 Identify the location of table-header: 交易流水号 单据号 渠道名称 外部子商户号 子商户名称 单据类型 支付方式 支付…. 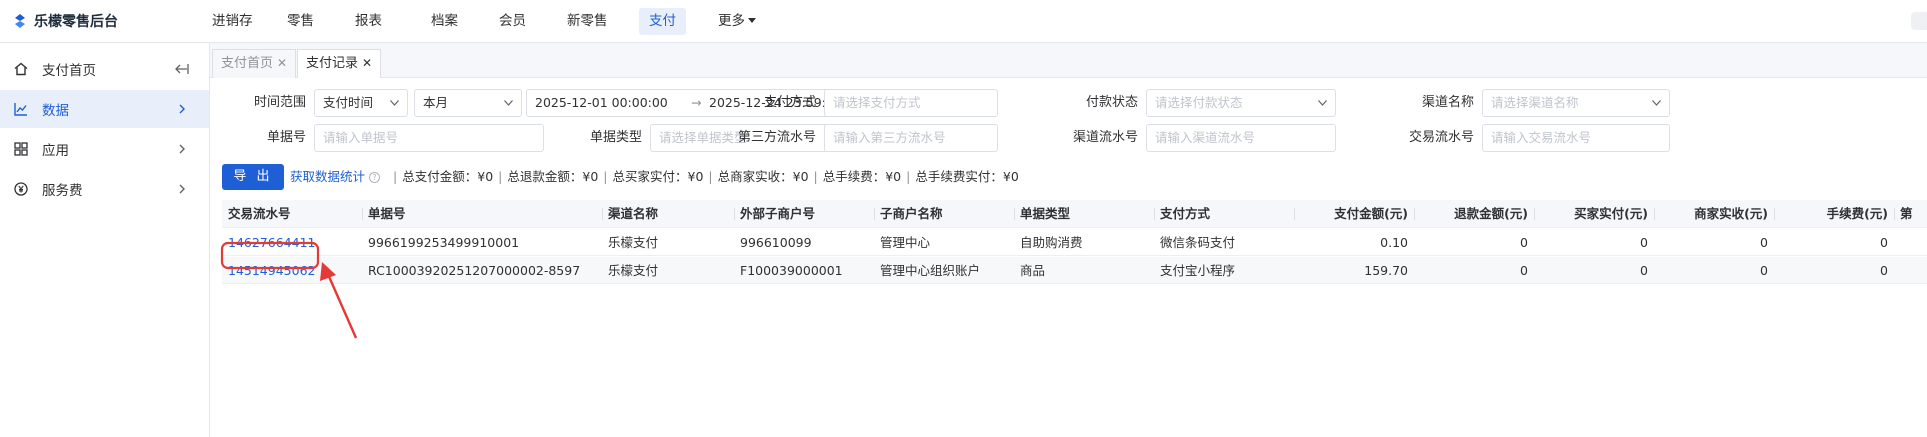
(1074, 214).